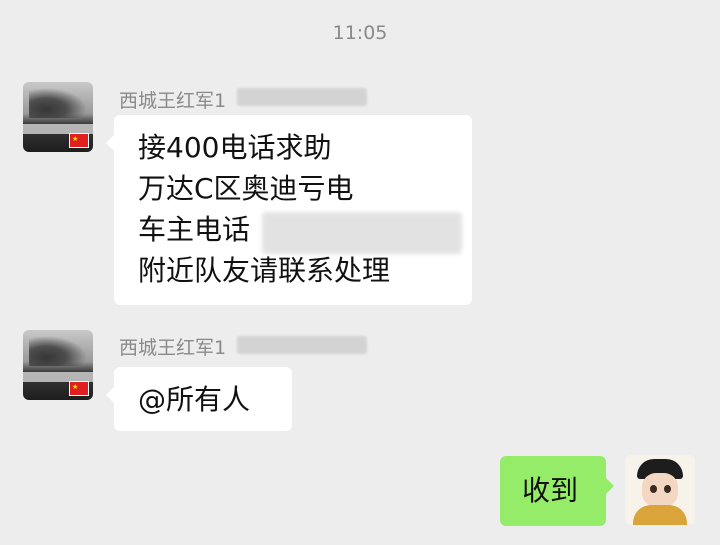 The width and height of the screenshot is (720, 545). I want to click on redacted-phone, so click(362, 233).